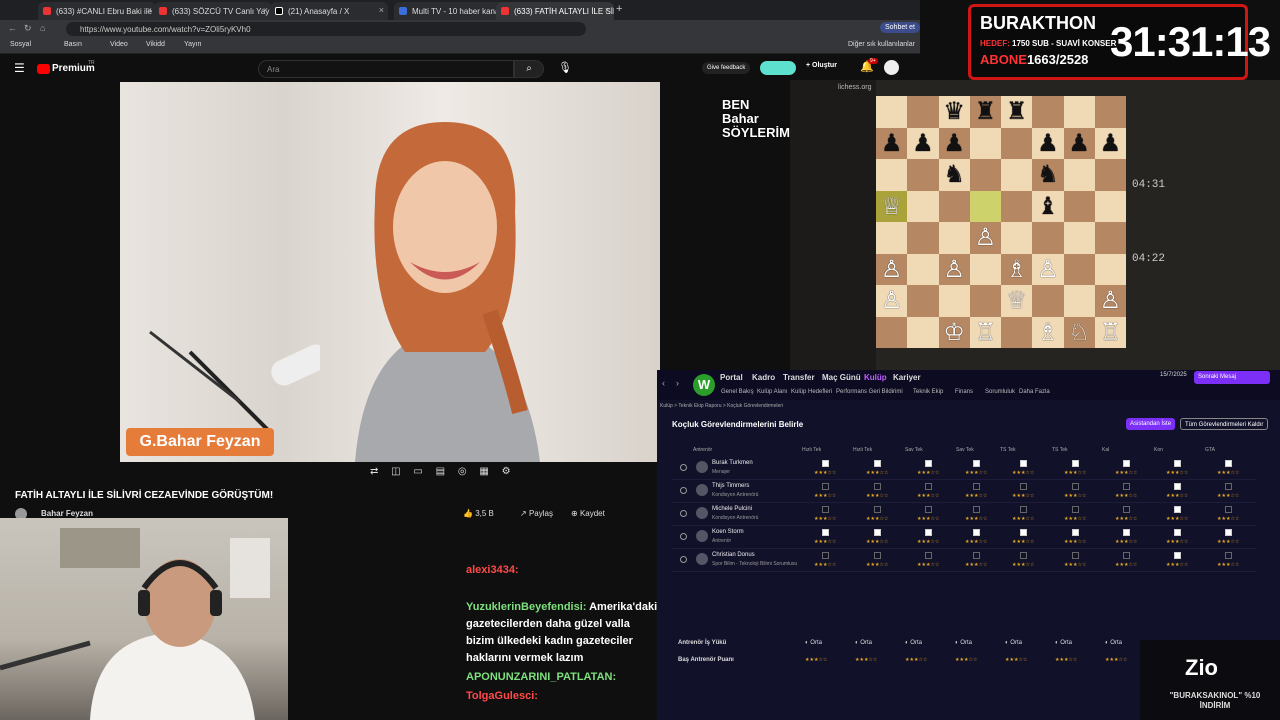  I want to click on chess-piece: ♝, so click(1048, 206).